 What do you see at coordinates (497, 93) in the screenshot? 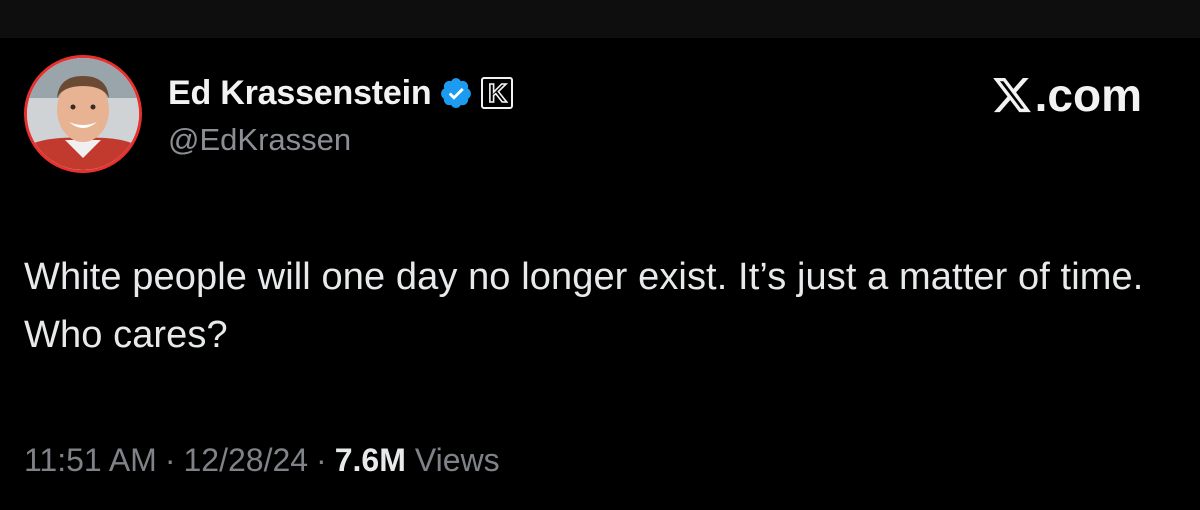
I see `affiliate-badge-icon: K` at bounding box center [497, 93].